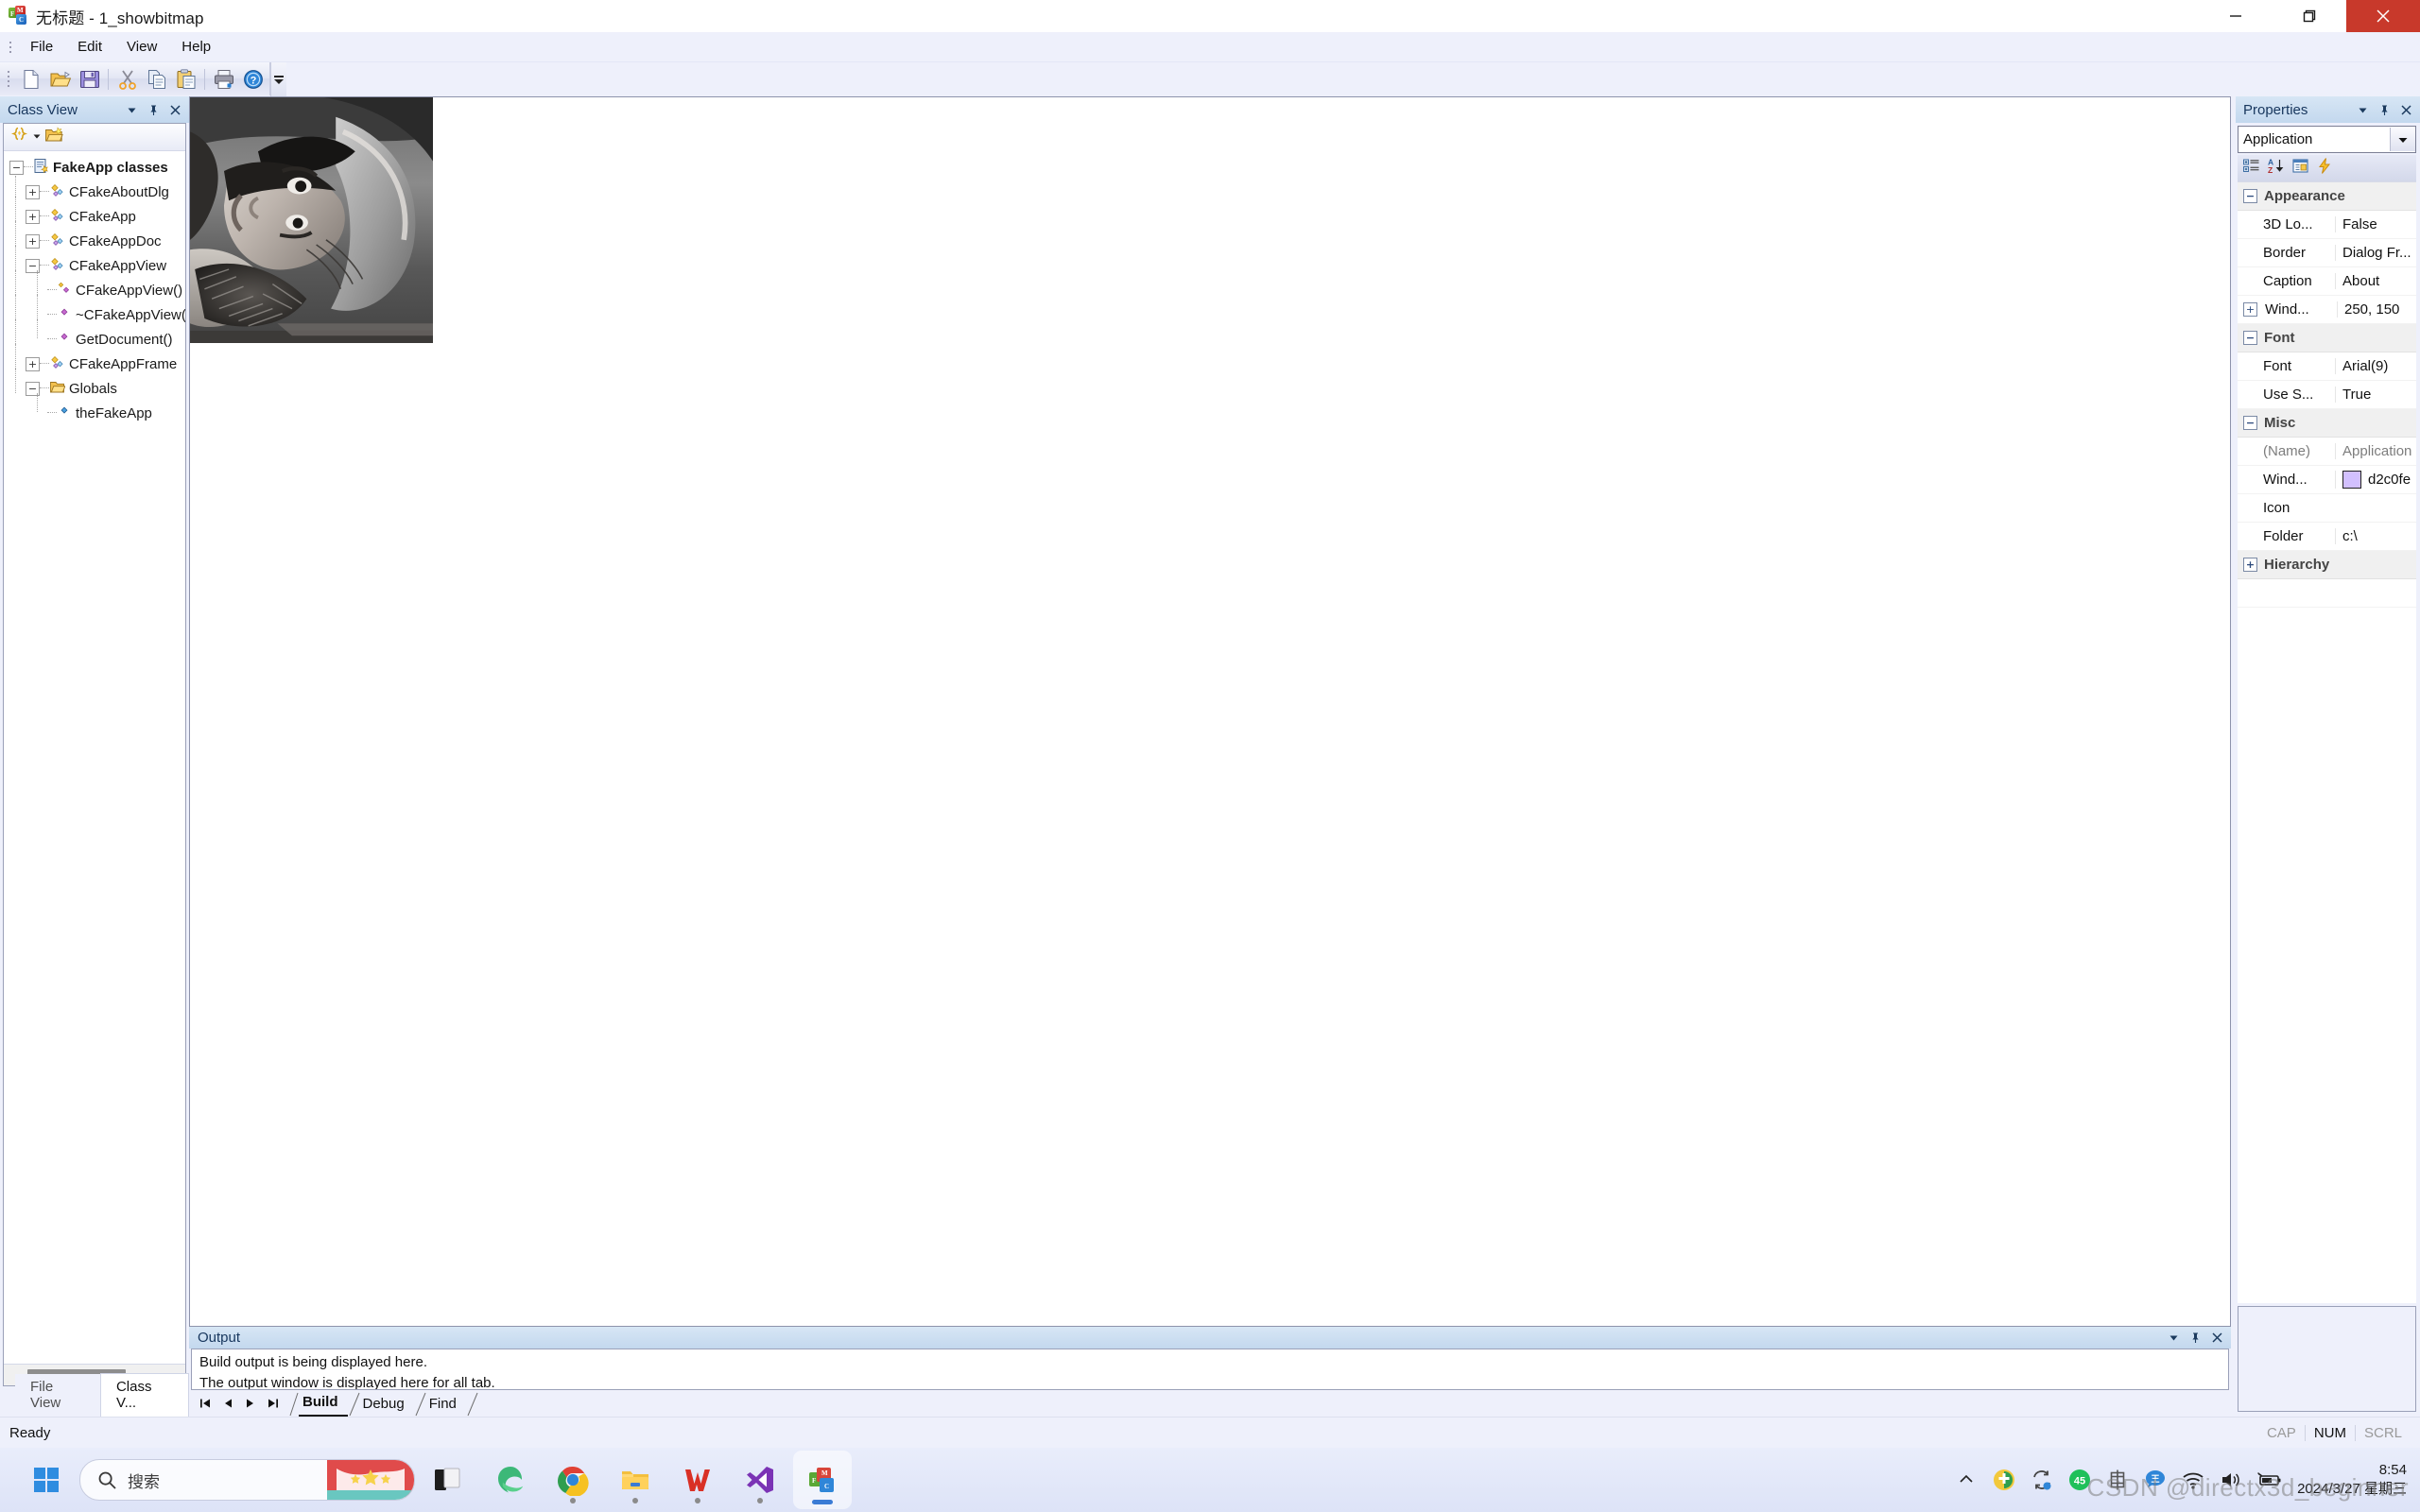 This screenshot has height=1512, width=2420. Describe the element at coordinates (95, 311) in the screenshot. I see `tree-item-method: ~CFakeAppView()` at that location.